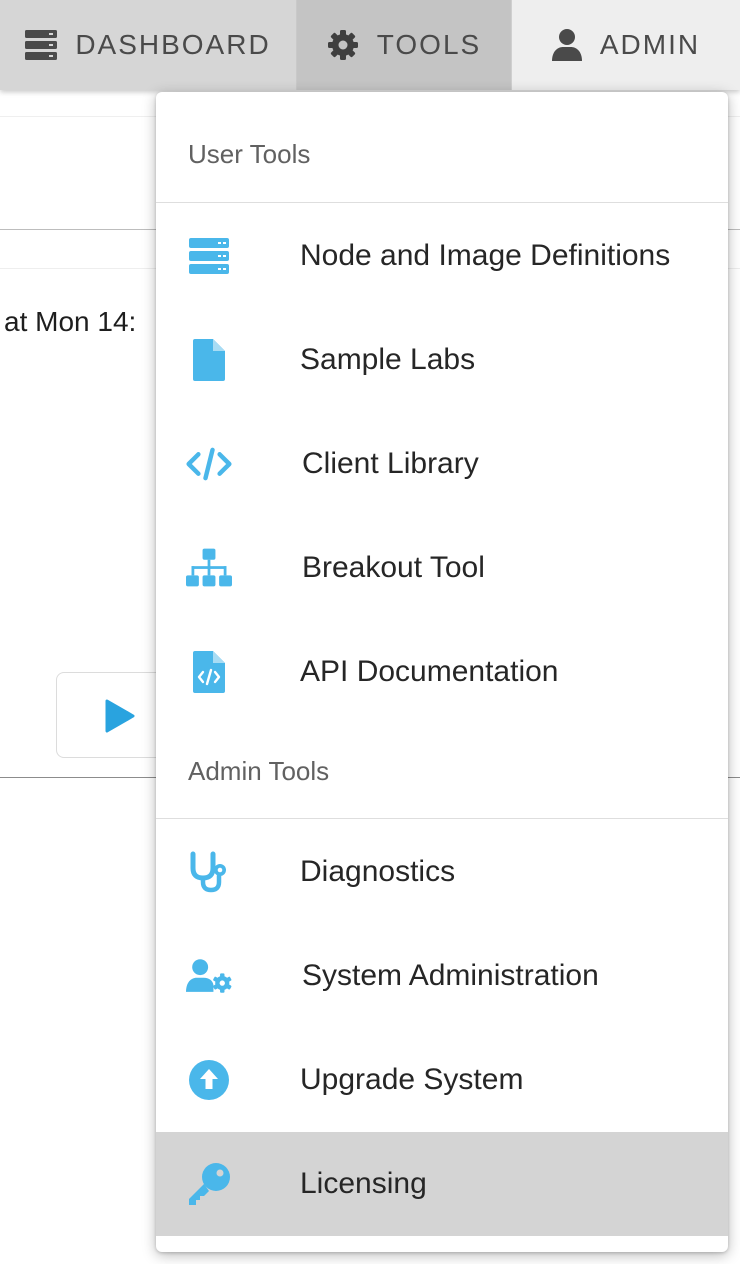 The width and height of the screenshot is (740, 1264). Describe the element at coordinates (429, 44) in the screenshot. I see `nav-tools-label: TOOLS` at that location.